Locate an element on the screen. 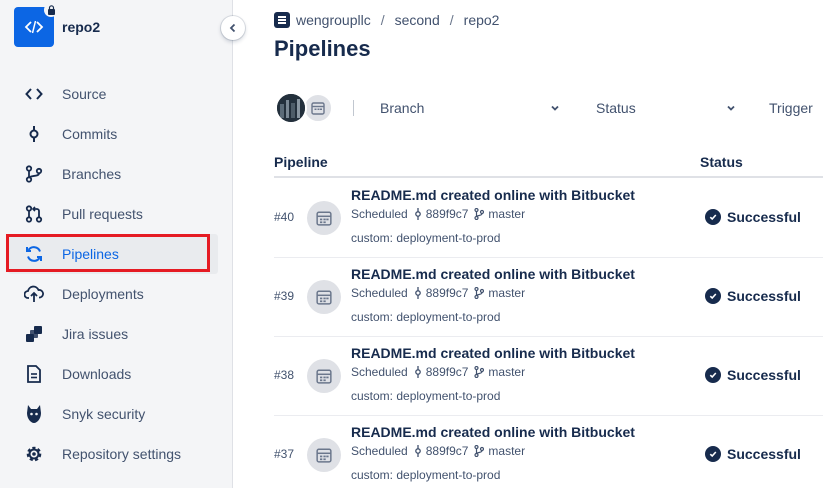 This screenshot has height=488, width=823. pipeline-number: #37 is located at coordinates (284, 454).